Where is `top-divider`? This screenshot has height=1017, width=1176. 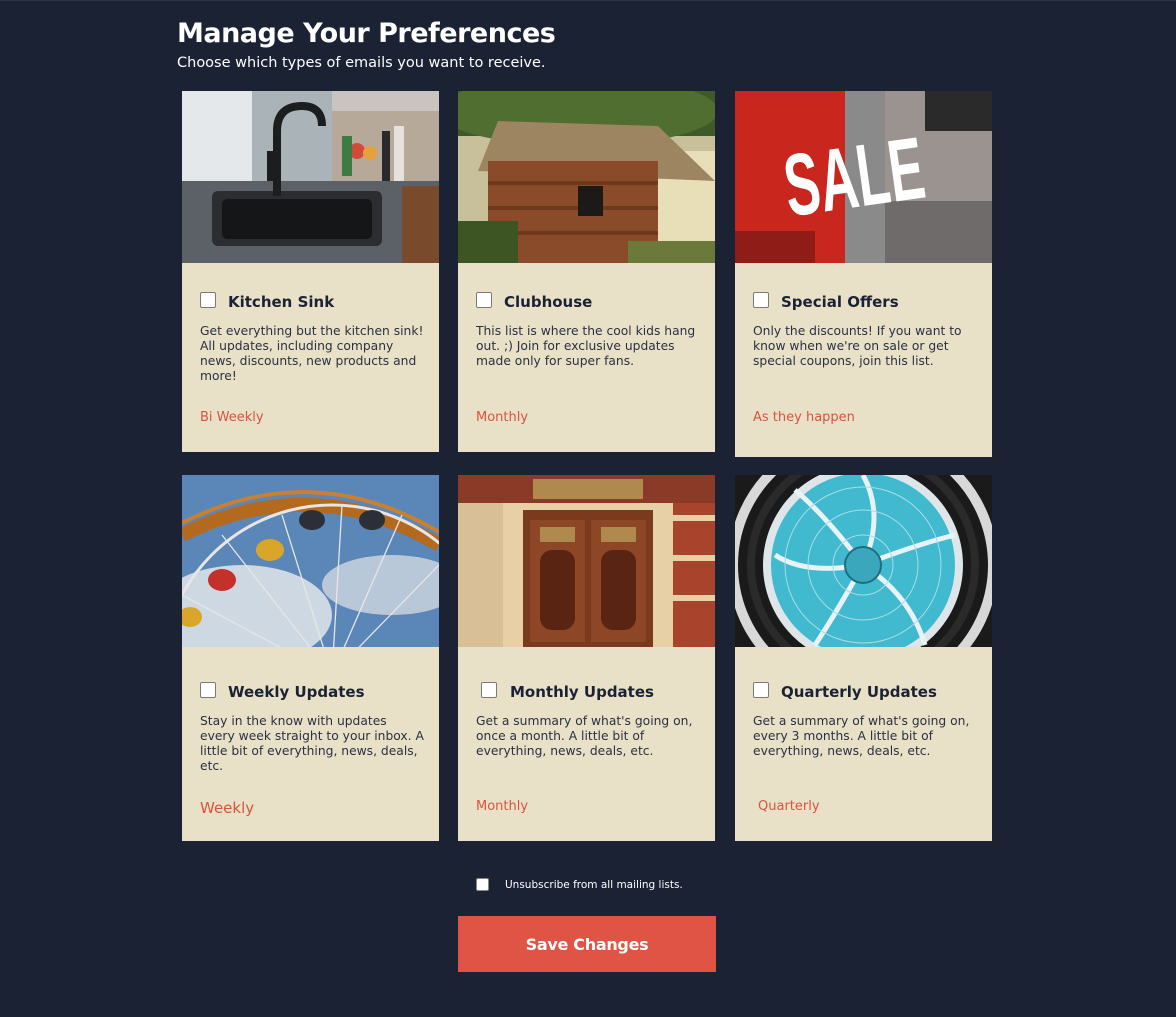
top-divider is located at coordinates (588, 0).